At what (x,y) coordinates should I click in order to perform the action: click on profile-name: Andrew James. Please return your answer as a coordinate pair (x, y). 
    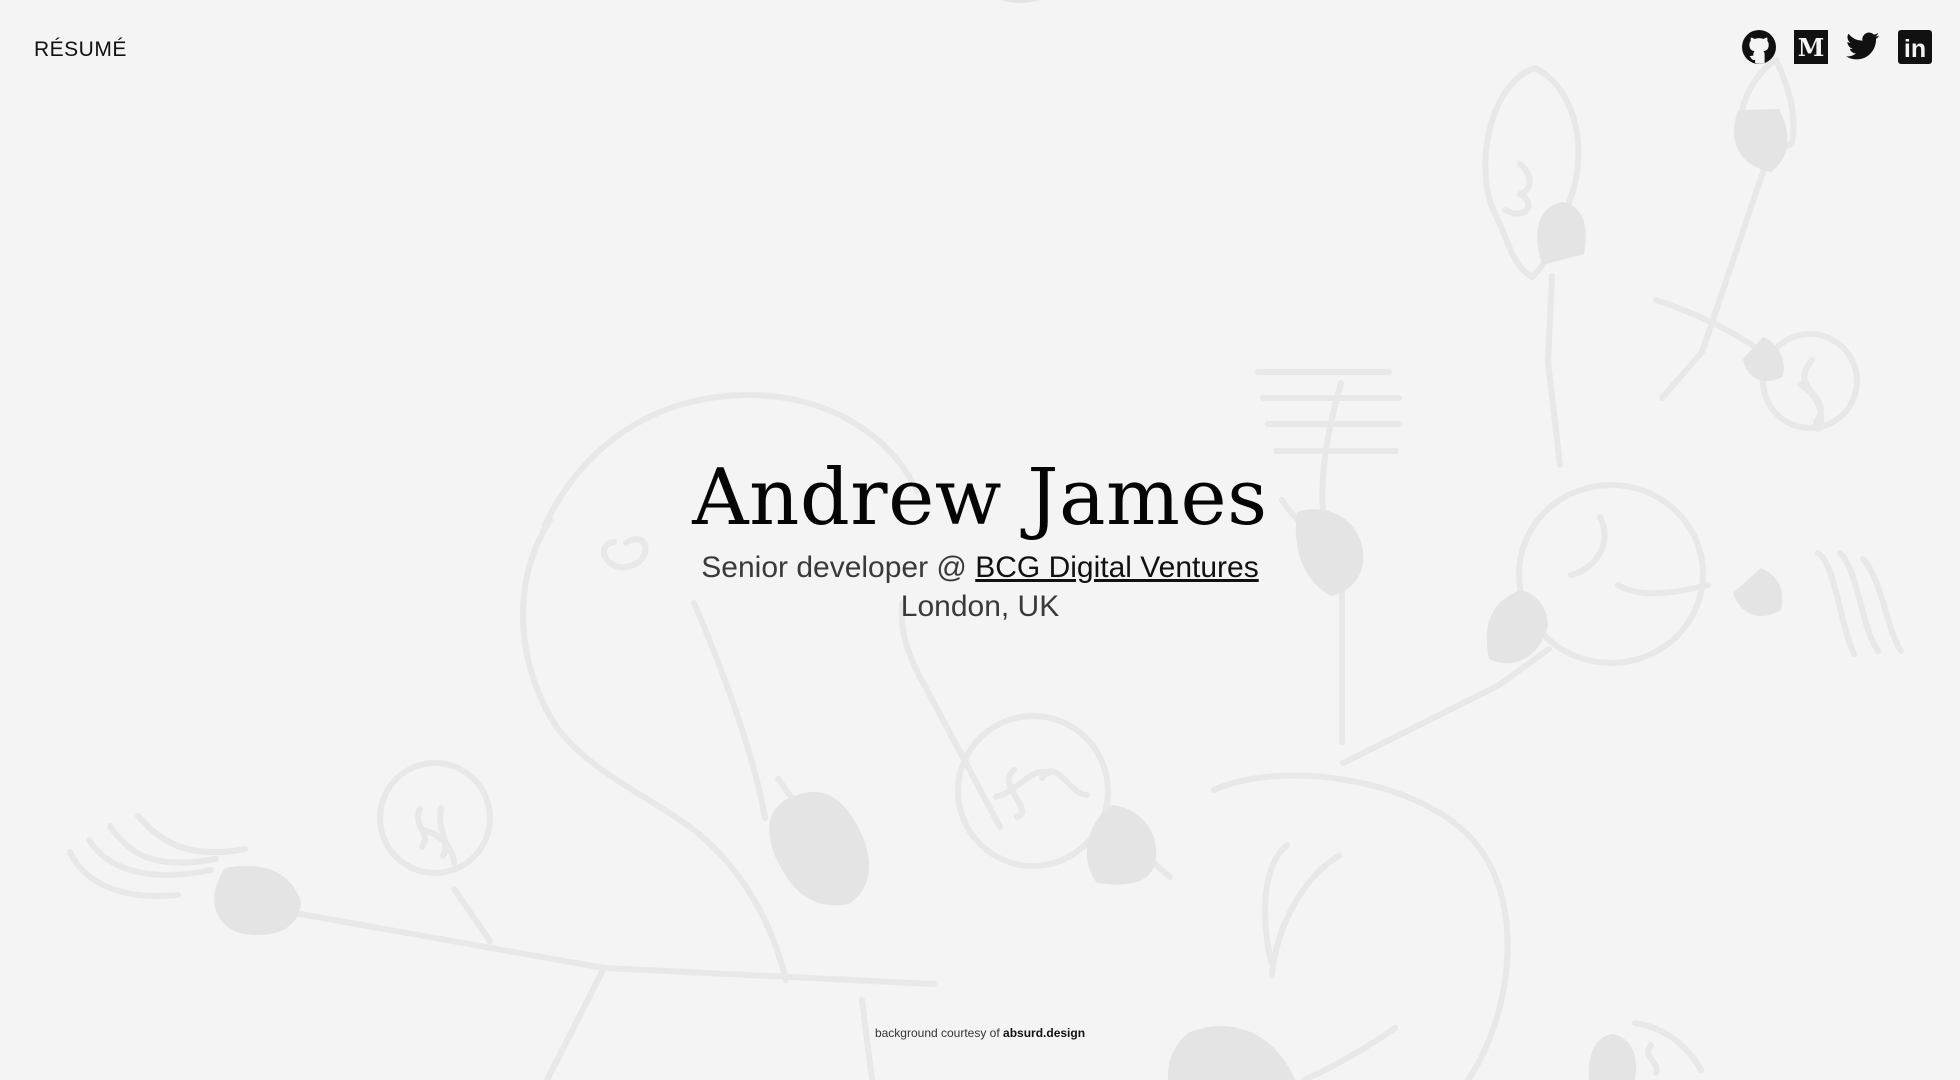
    Looking at the image, I should click on (980, 498).